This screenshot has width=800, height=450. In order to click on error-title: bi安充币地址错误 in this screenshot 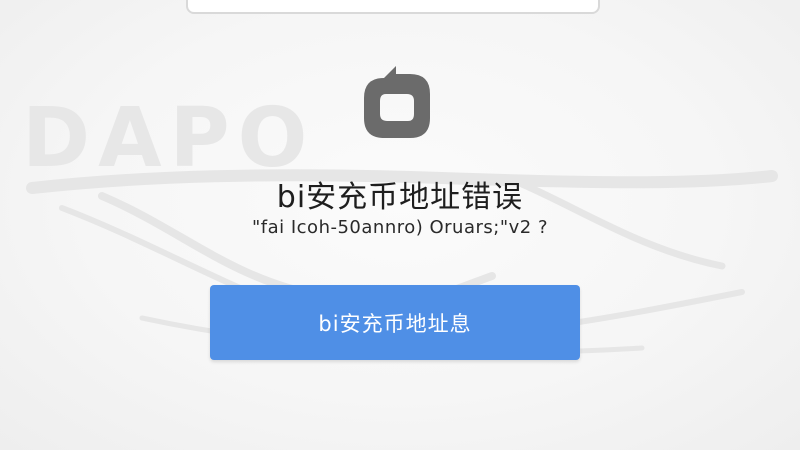, I will do `click(400, 197)`.